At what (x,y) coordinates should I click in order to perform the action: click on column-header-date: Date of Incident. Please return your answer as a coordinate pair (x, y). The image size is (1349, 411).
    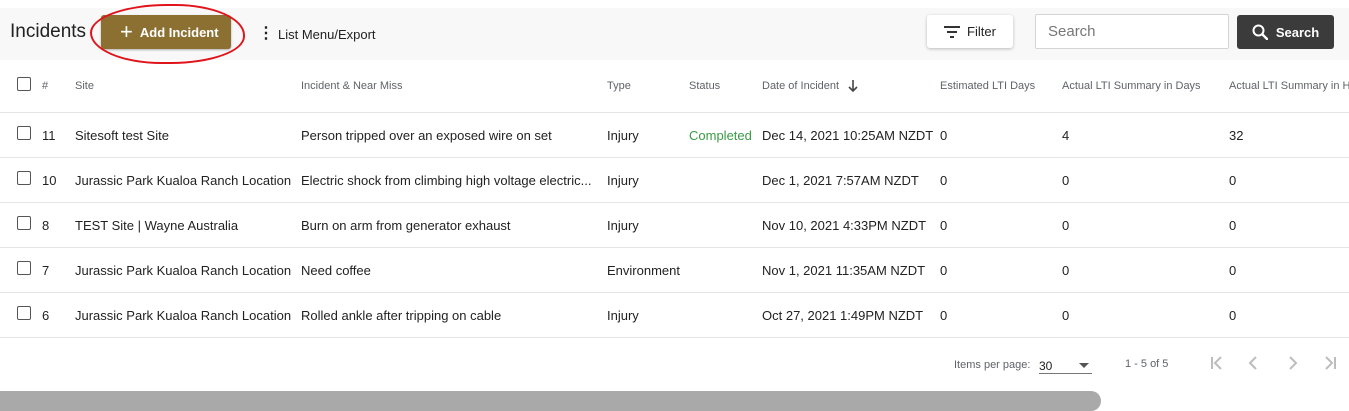
    Looking at the image, I should click on (851, 86).